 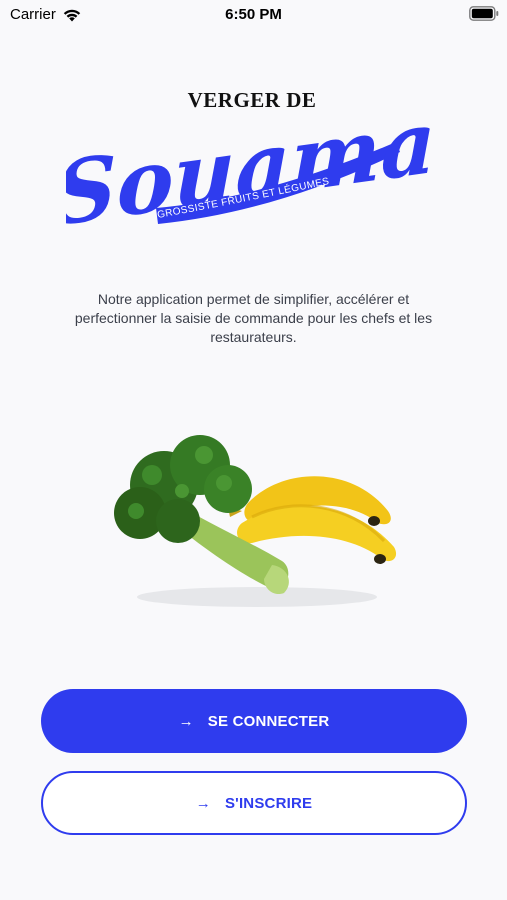 I want to click on status-bar: Carrier 6:50 PM, so click(x=253, y=14).